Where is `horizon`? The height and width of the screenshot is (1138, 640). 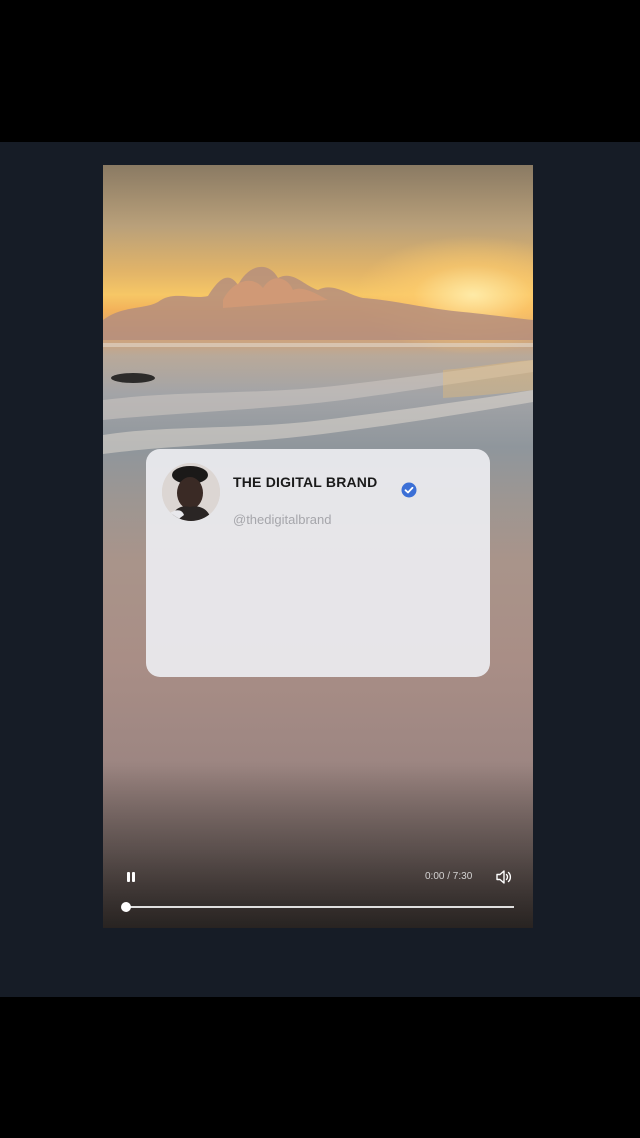 horizon is located at coordinates (318, 345).